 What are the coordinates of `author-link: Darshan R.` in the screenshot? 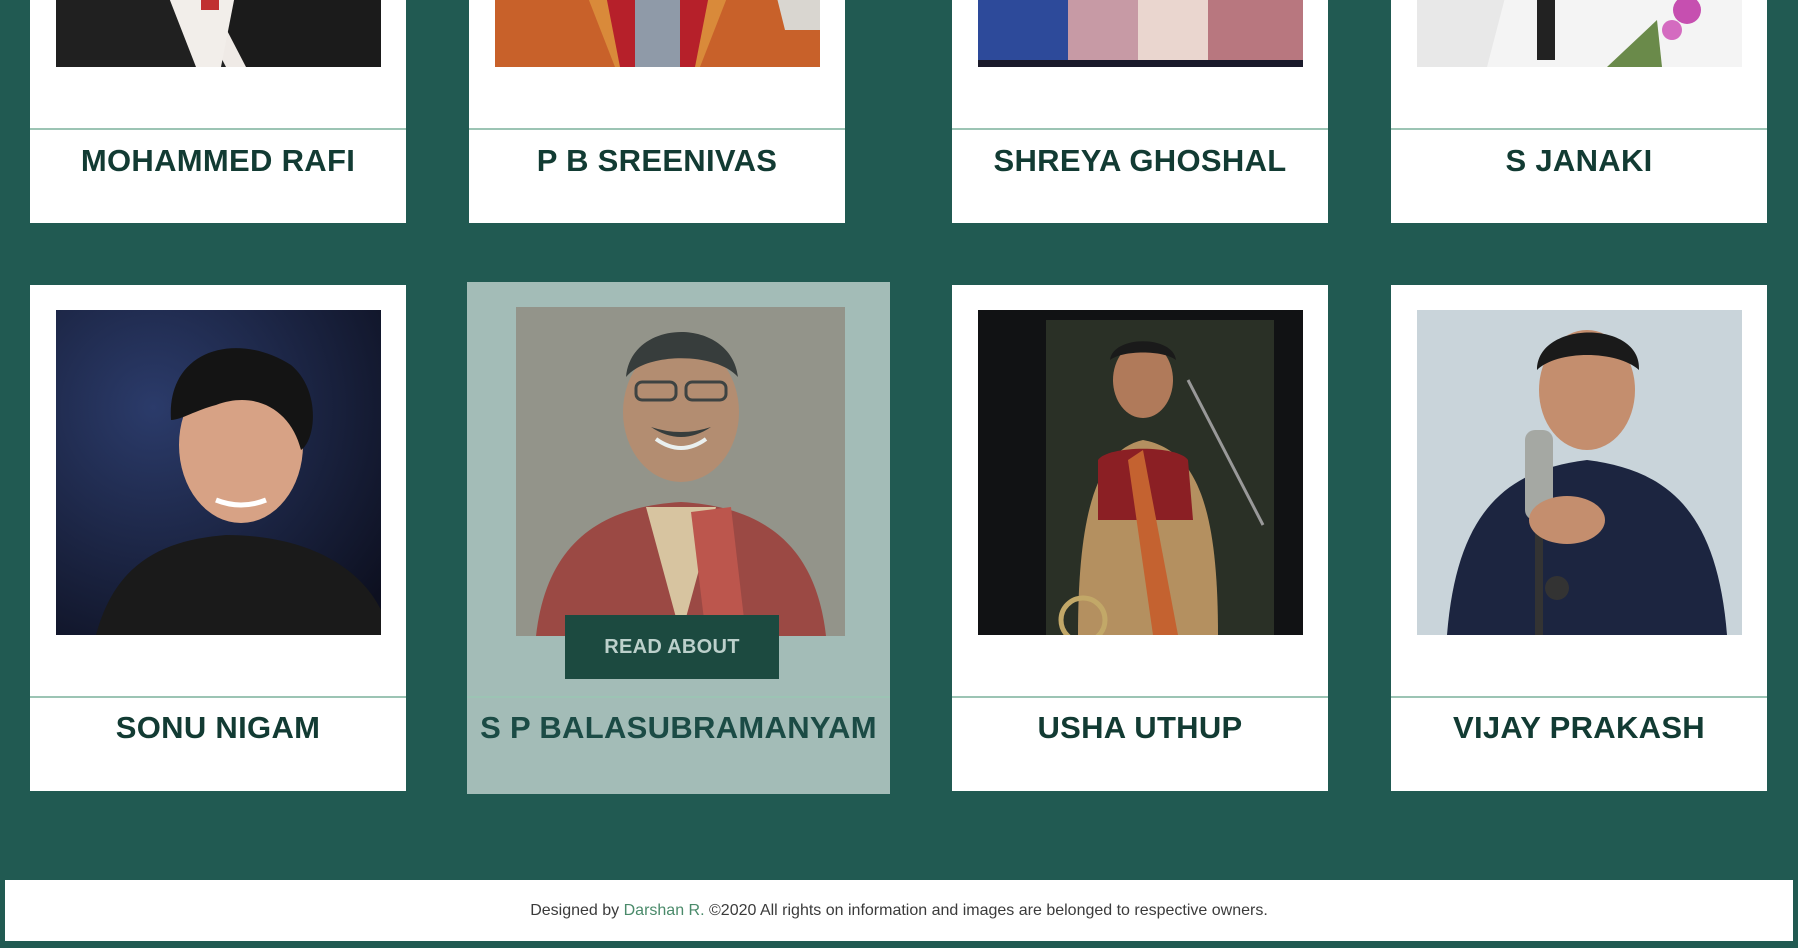 It's located at (664, 910).